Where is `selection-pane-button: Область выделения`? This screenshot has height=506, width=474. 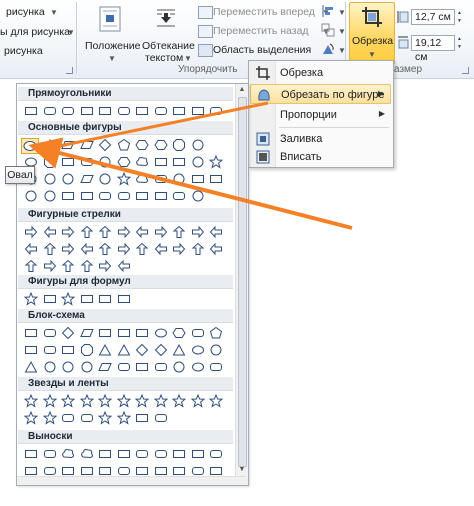
selection-pane-button: Область выделения is located at coordinates (262, 50).